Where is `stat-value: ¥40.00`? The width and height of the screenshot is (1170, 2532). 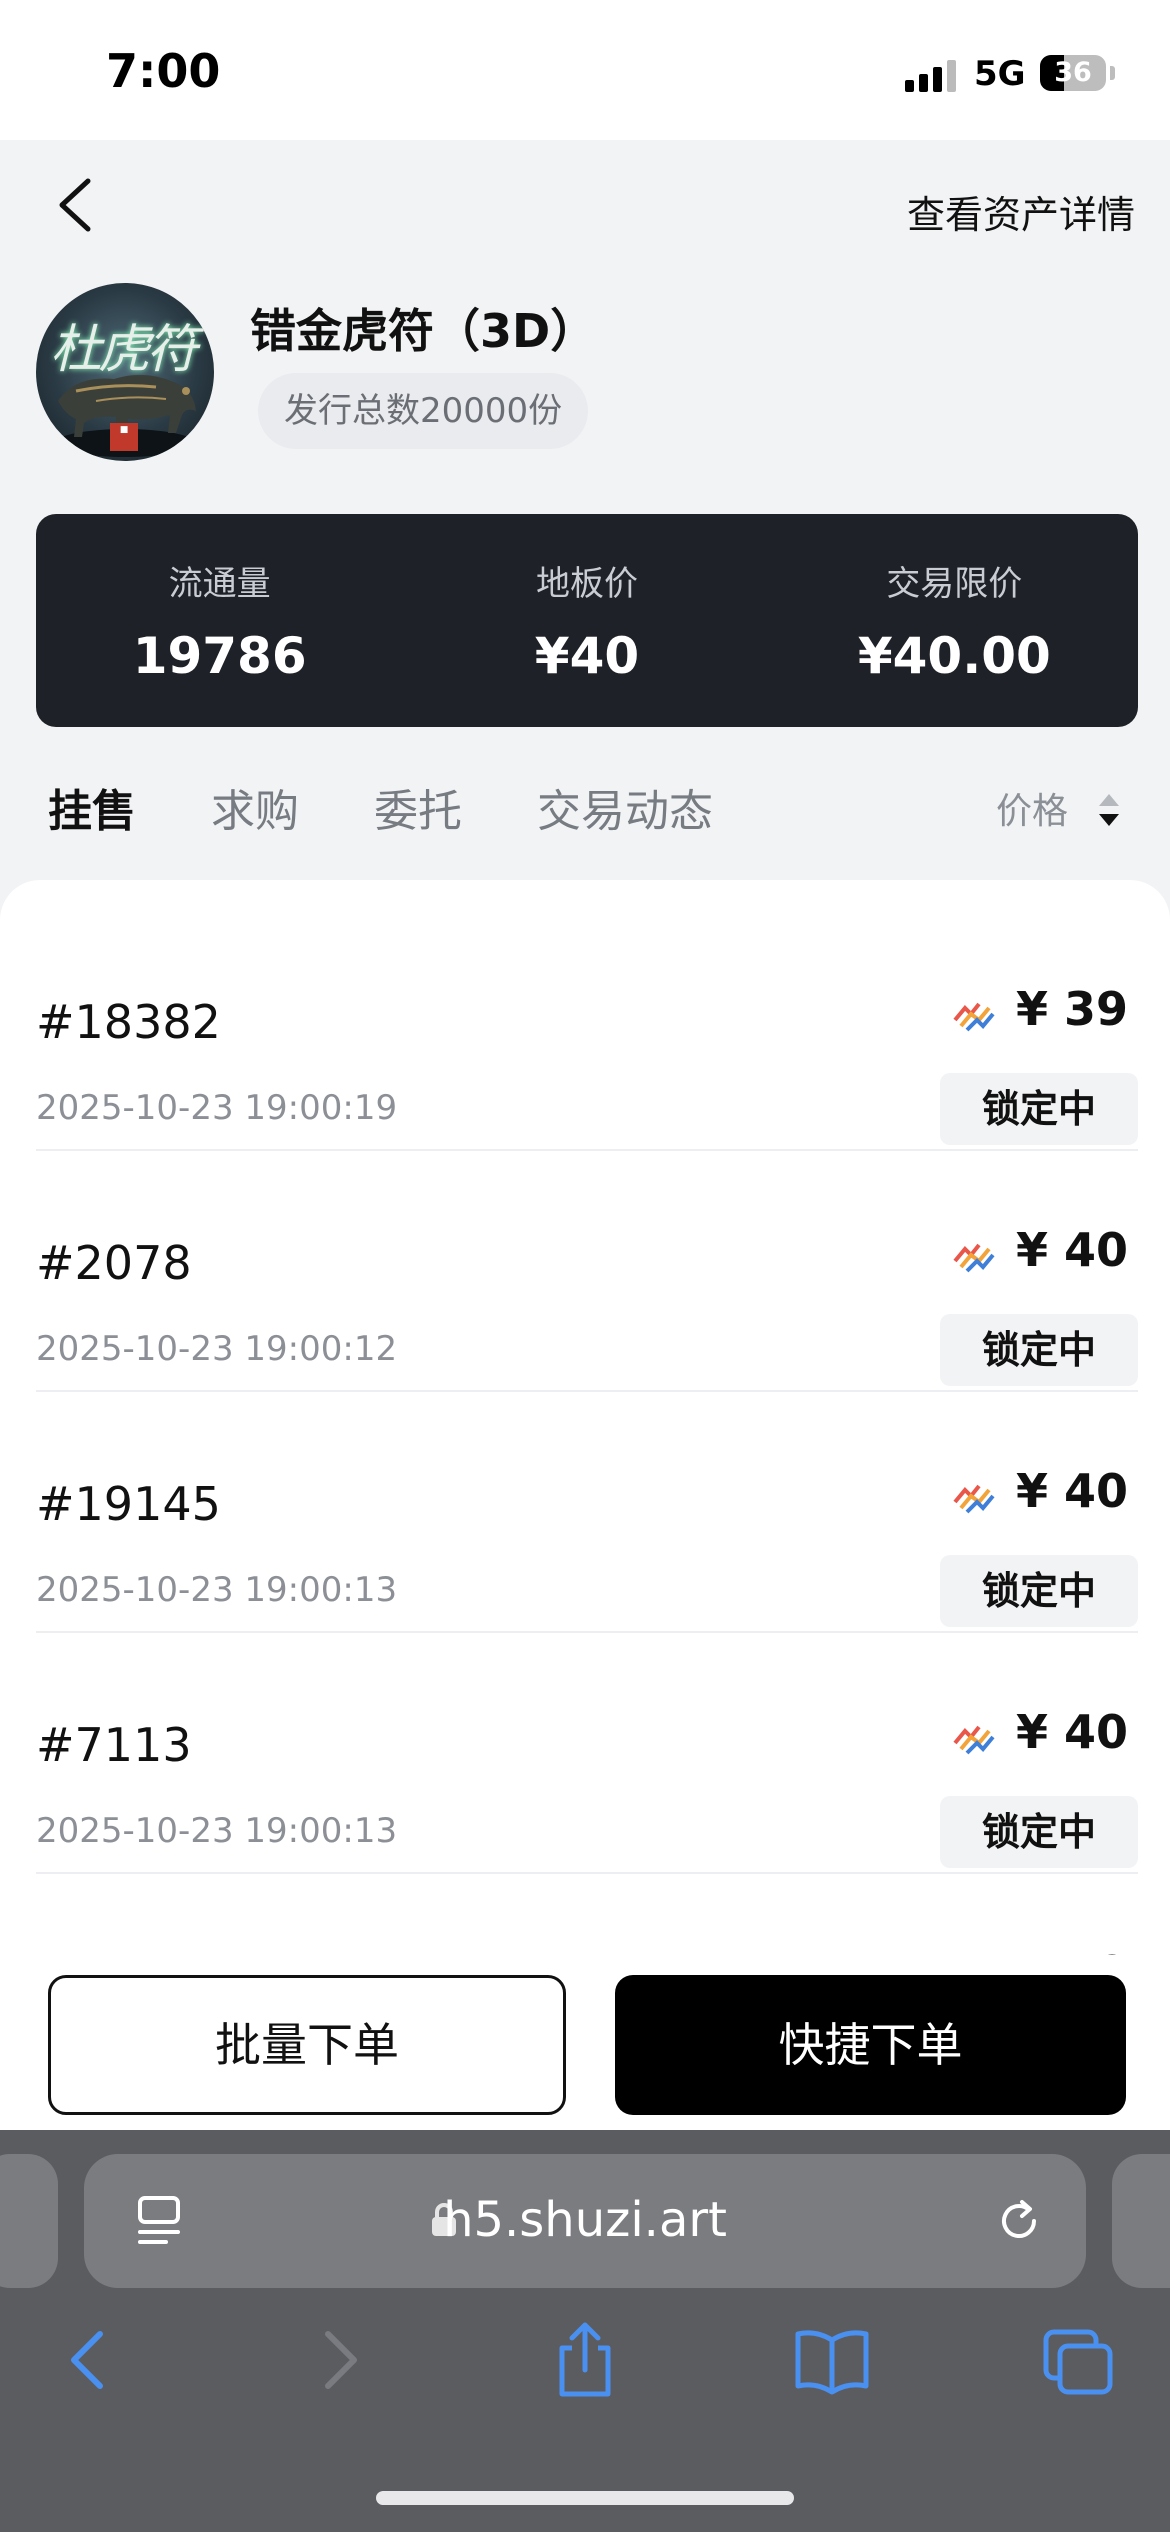 stat-value: ¥40.00 is located at coordinates (954, 656).